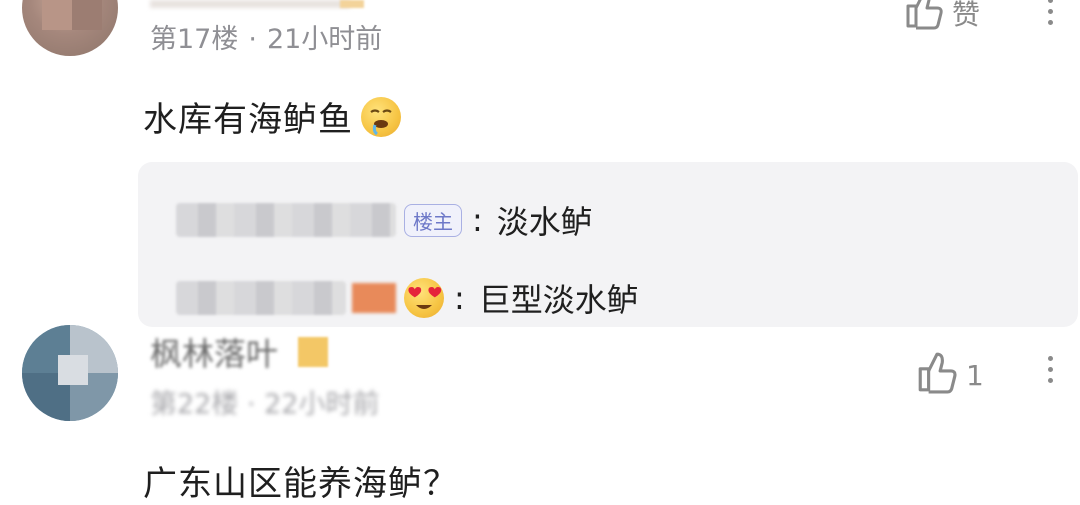 This screenshot has width=1080, height=505. What do you see at coordinates (374, 298) in the screenshot?
I see `reply-user-badge` at bounding box center [374, 298].